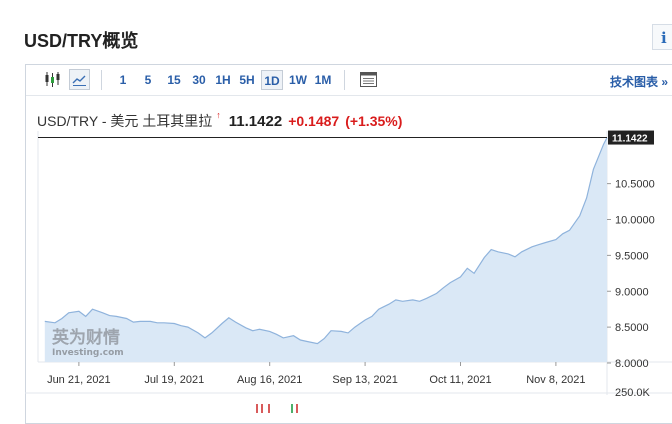 The width and height of the screenshot is (672, 424). What do you see at coordinates (174, 380) in the screenshot?
I see `x-tick-label: Jul 19, 2021` at bounding box center [174, 380].